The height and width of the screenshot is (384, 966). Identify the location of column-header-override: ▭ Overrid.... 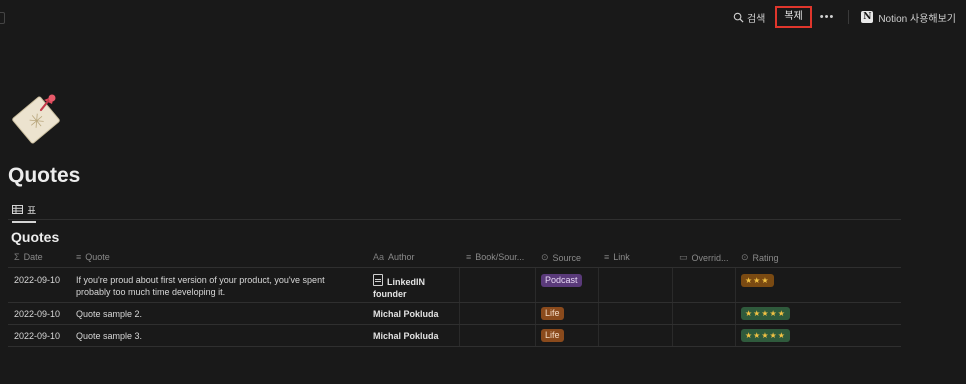
(704, 257).